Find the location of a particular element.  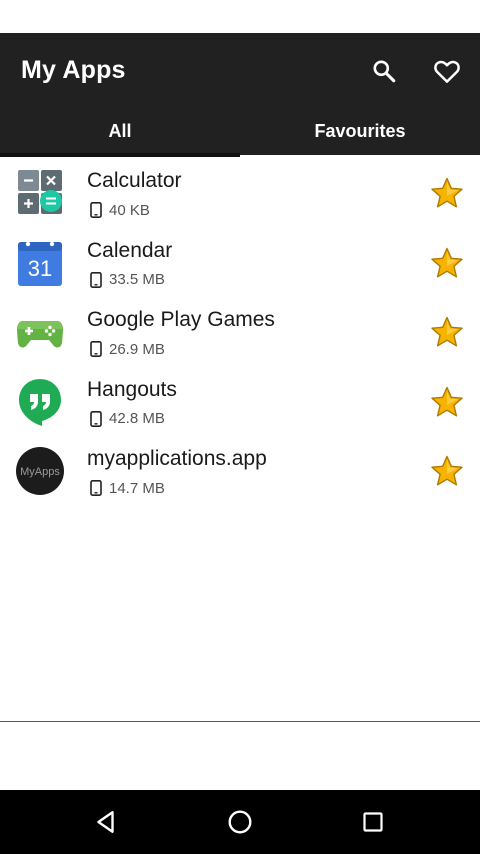

navigation-bar is located at coordinates (240, 822).